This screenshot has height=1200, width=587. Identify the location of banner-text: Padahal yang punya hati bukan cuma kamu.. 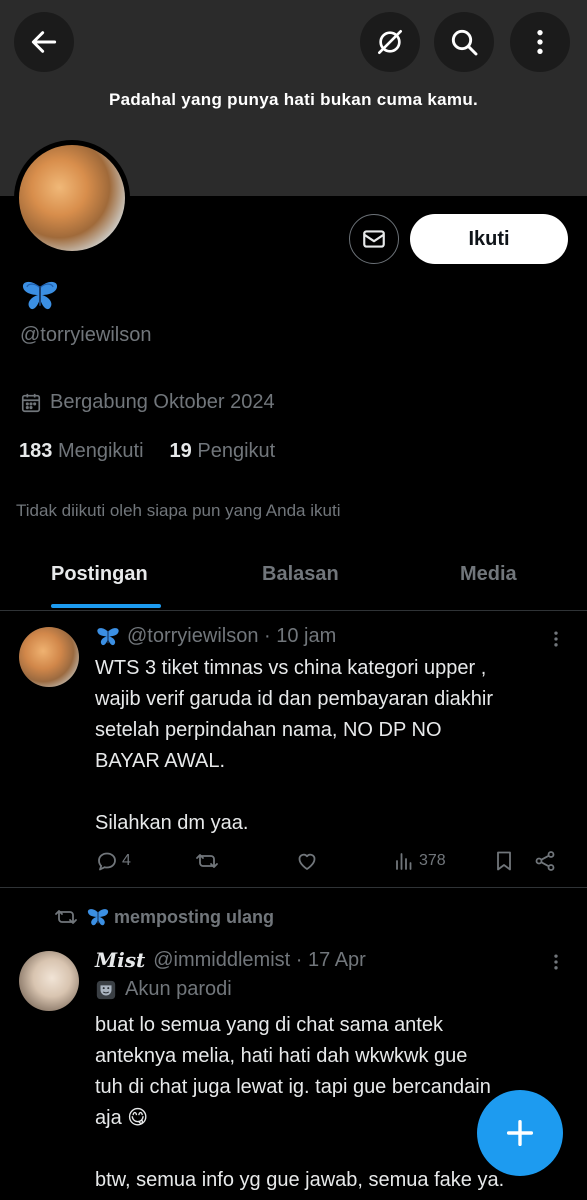
(293, 99).